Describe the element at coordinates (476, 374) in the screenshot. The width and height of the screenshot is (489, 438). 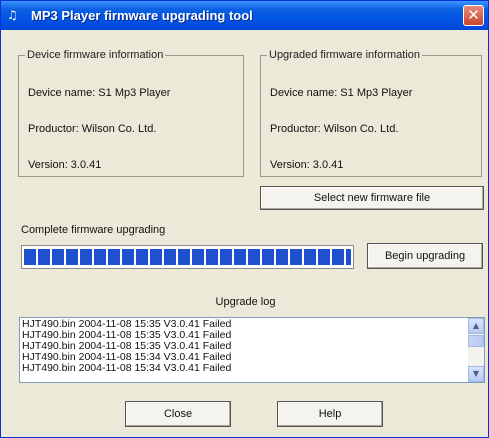
I see `scroll-down-icon: ▼` at that location.